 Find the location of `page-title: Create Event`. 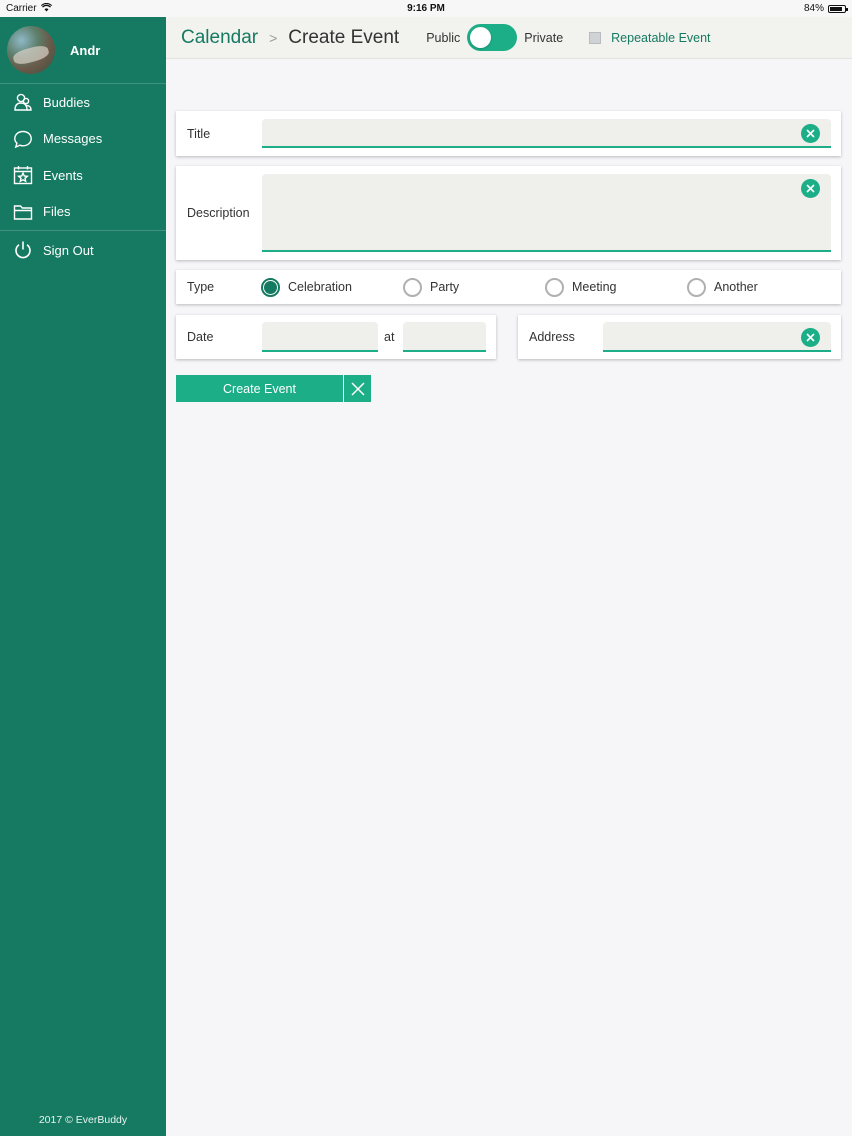

page-title: Create Event is located at coordinates (344, 37).